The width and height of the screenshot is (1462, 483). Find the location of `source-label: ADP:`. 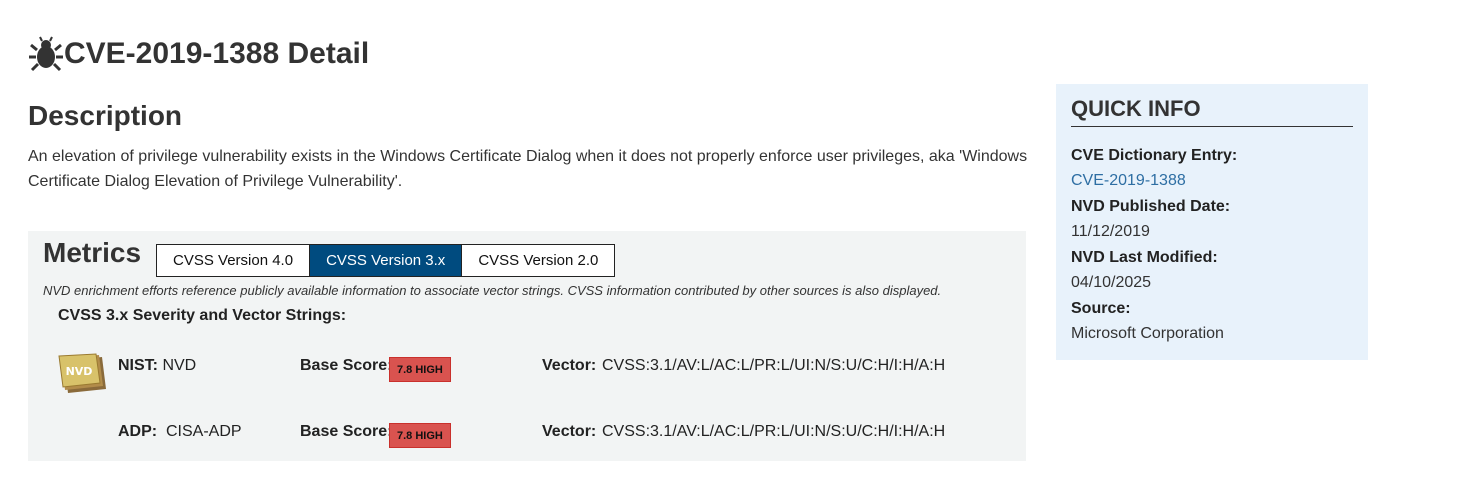

source-label: ADP: is located at coordinates (138, 431).